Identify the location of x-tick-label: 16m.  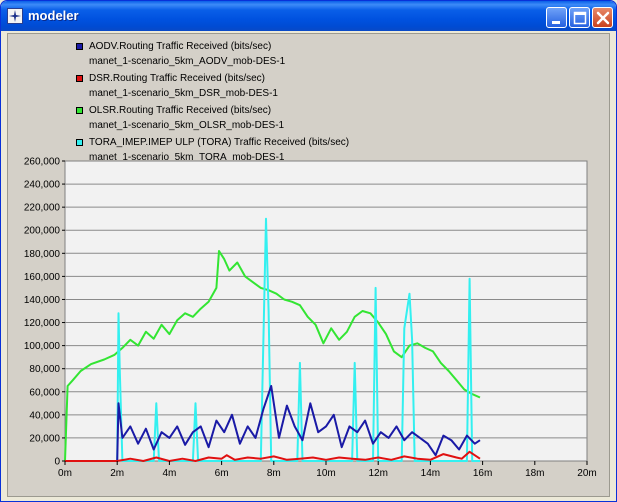
(482, 473).